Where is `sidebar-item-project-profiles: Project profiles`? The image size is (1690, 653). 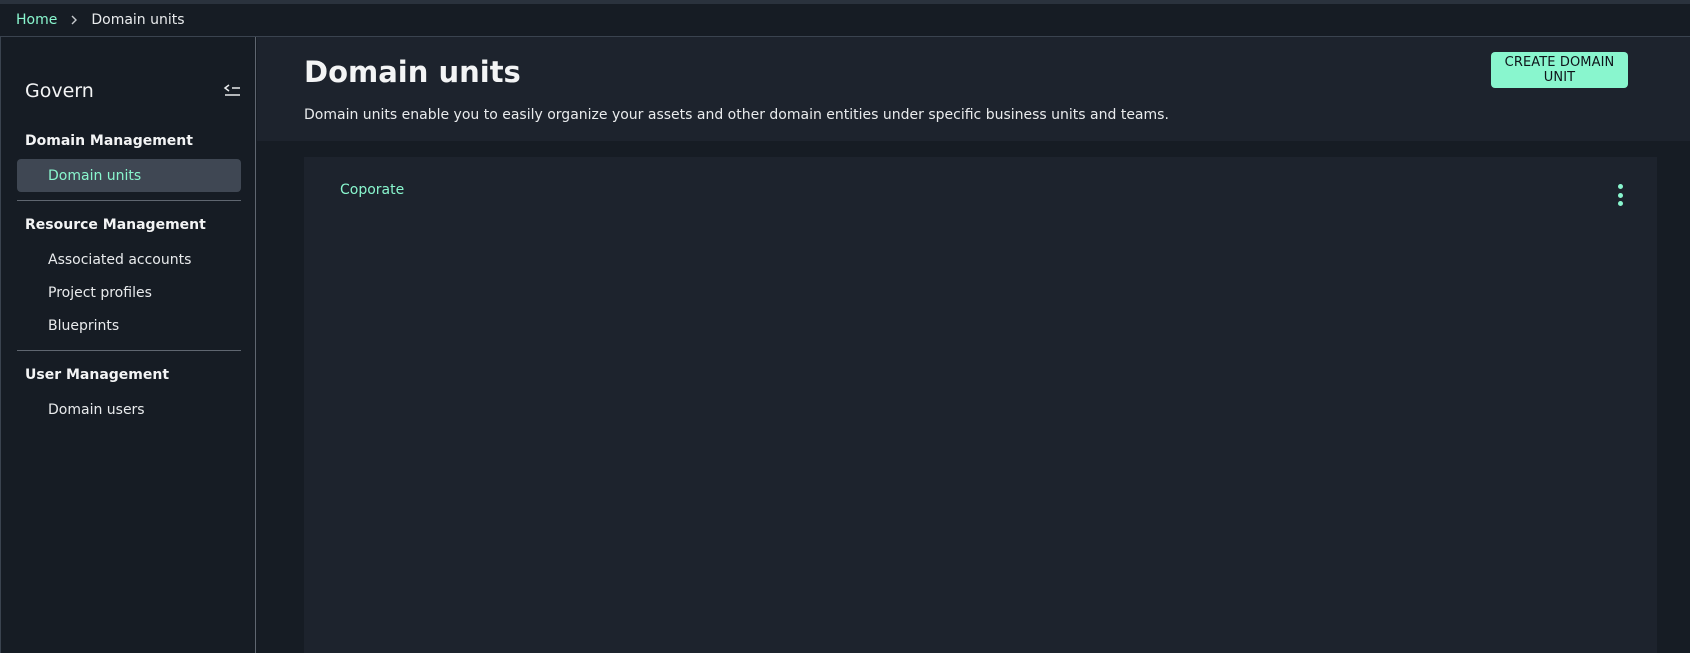 sidebar-item-project-profiles: Project profiles is located at coordinates (129, 292).